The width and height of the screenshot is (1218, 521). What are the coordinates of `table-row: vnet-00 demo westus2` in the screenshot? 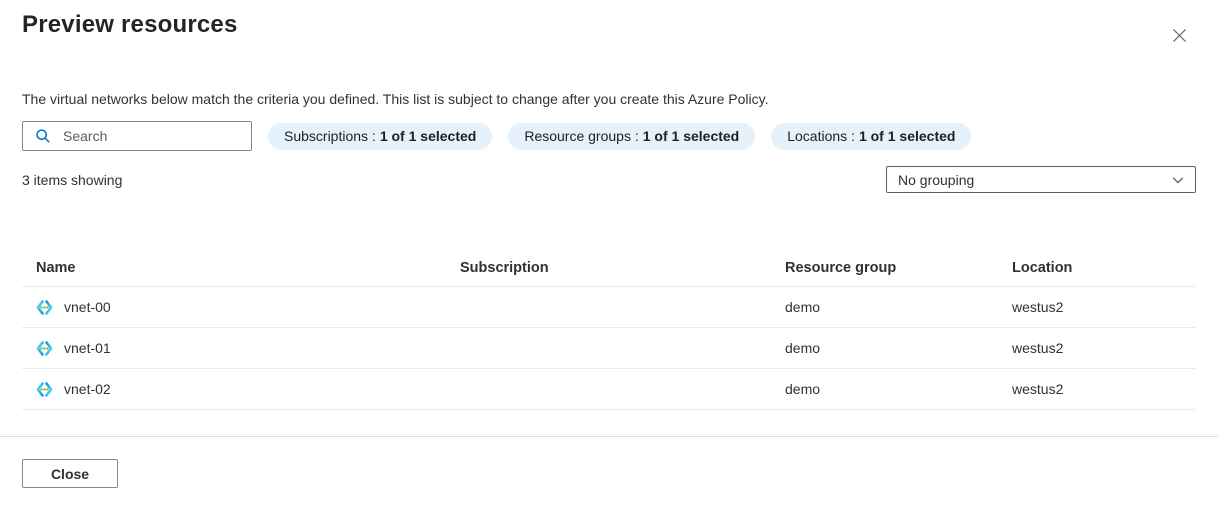 It's located at (609, 307).